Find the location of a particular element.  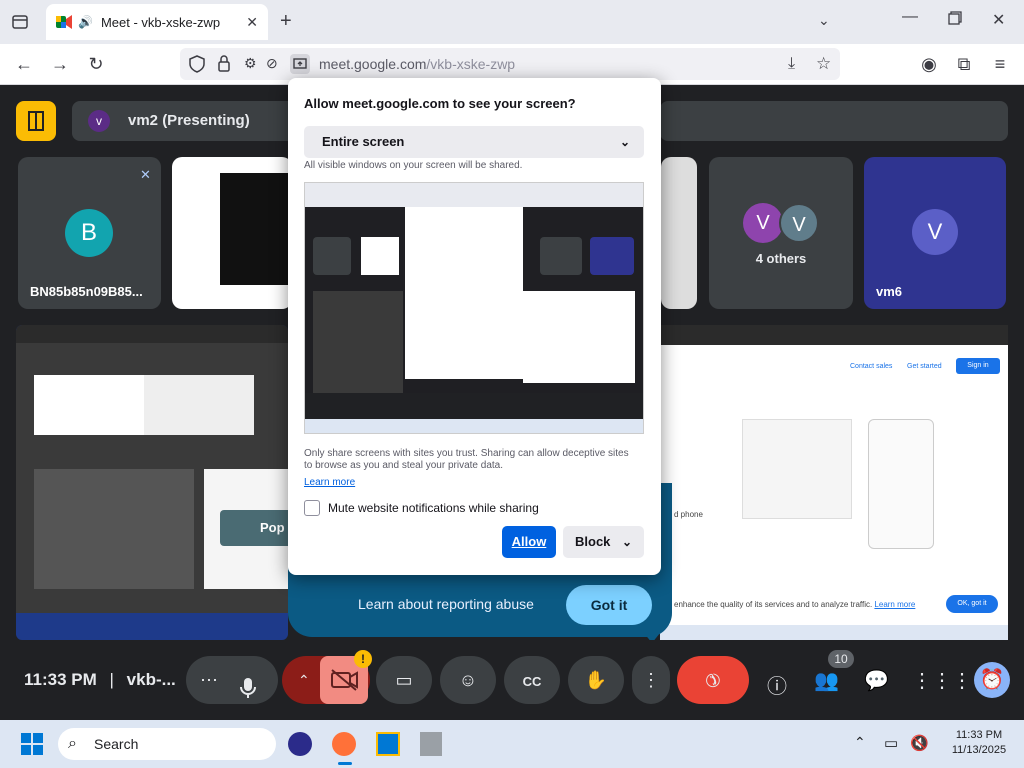

close-tab-icon: ✕ is located at coordinates (252, 22).